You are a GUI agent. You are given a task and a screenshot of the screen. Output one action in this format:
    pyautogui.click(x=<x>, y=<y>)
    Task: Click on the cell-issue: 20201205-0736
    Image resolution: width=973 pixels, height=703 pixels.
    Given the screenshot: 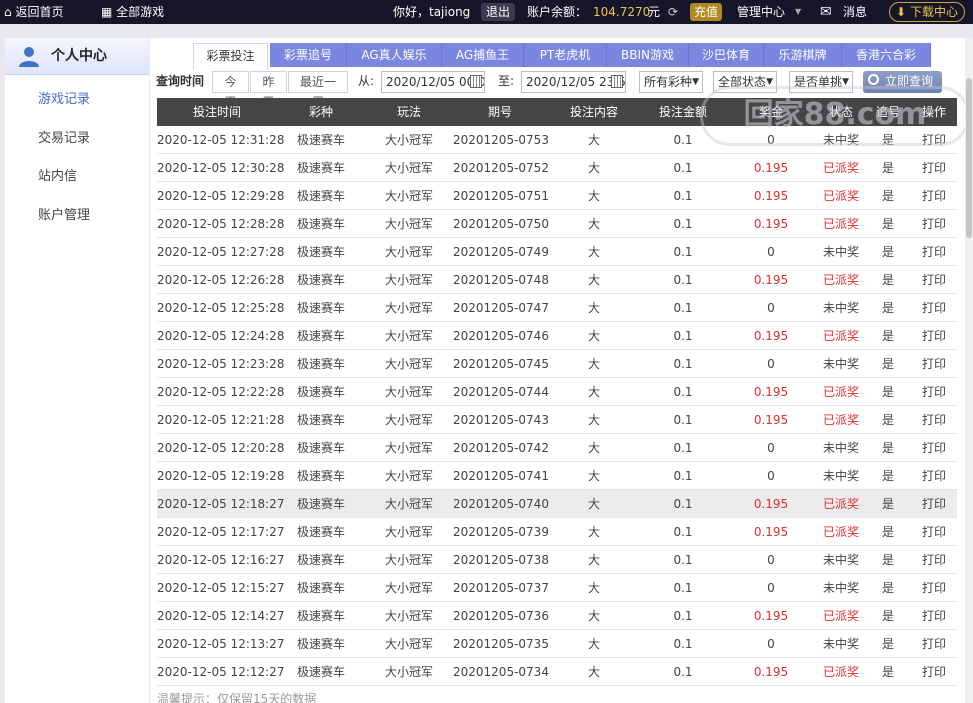 What is the action you would take?
    pyautogui.click(x=501, y=616)
    